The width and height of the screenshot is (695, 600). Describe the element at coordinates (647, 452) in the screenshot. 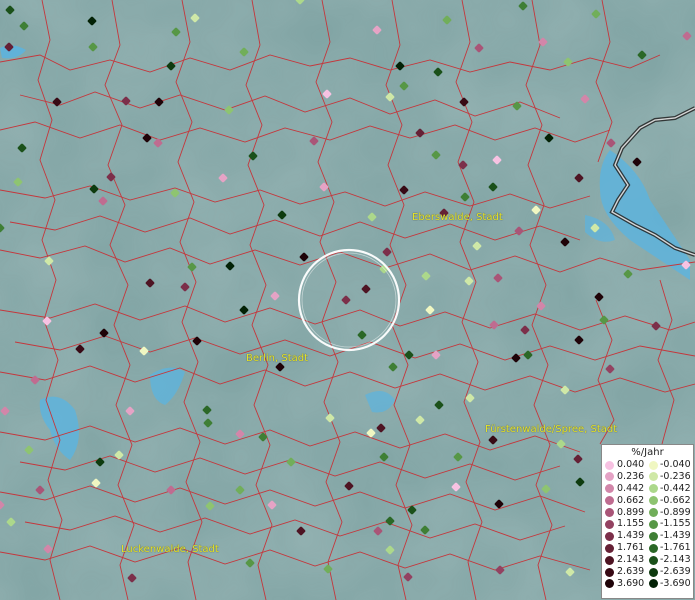

I see `legend-title: %/Jahr` at that location.